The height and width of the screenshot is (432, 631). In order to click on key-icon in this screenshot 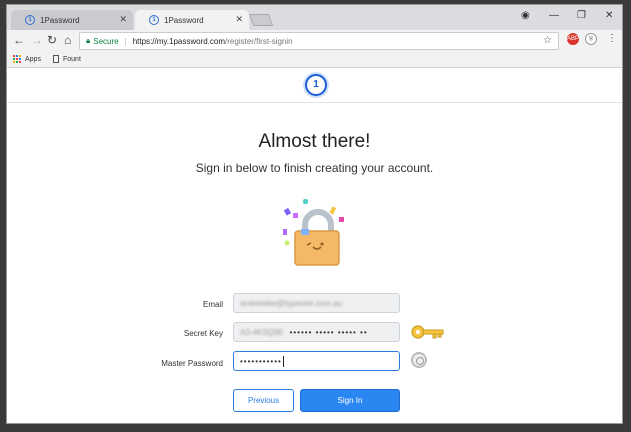, I will do `click(428, 332)`.